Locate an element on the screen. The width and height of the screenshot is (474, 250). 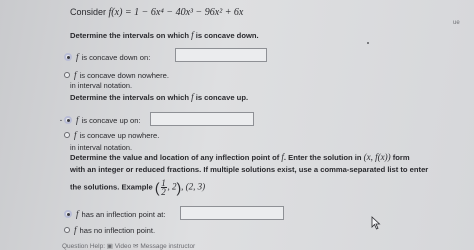
option-concave-up-nowhere: f is concave up nowhere. is located at coordinates (111, 135).